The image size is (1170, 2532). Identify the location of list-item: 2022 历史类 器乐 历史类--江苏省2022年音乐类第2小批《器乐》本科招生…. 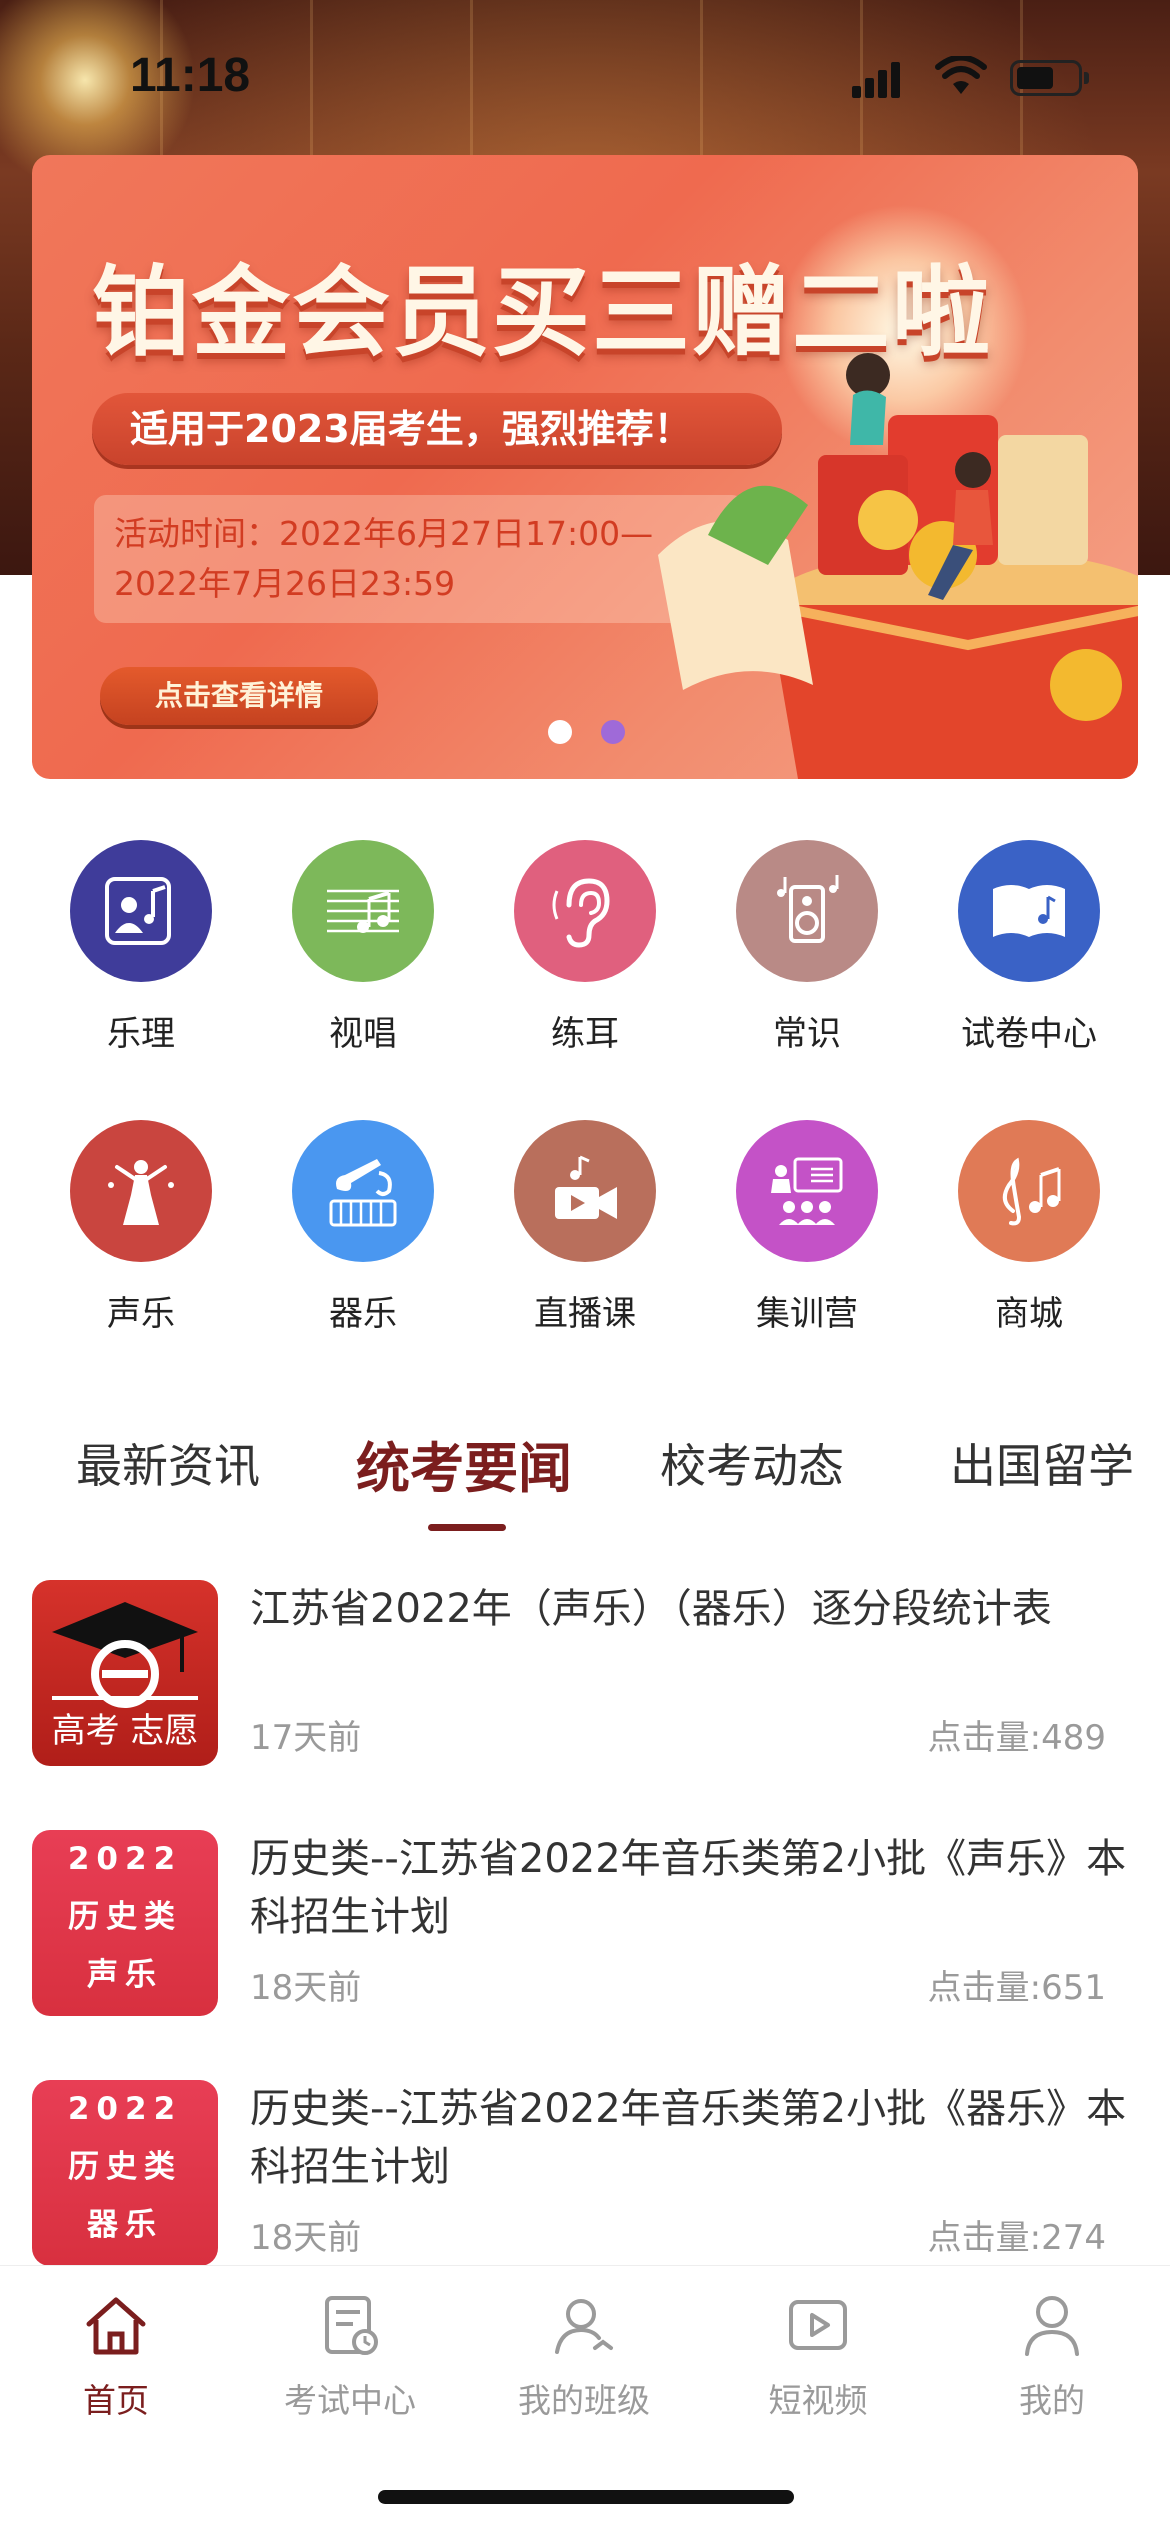
(585, 2180).